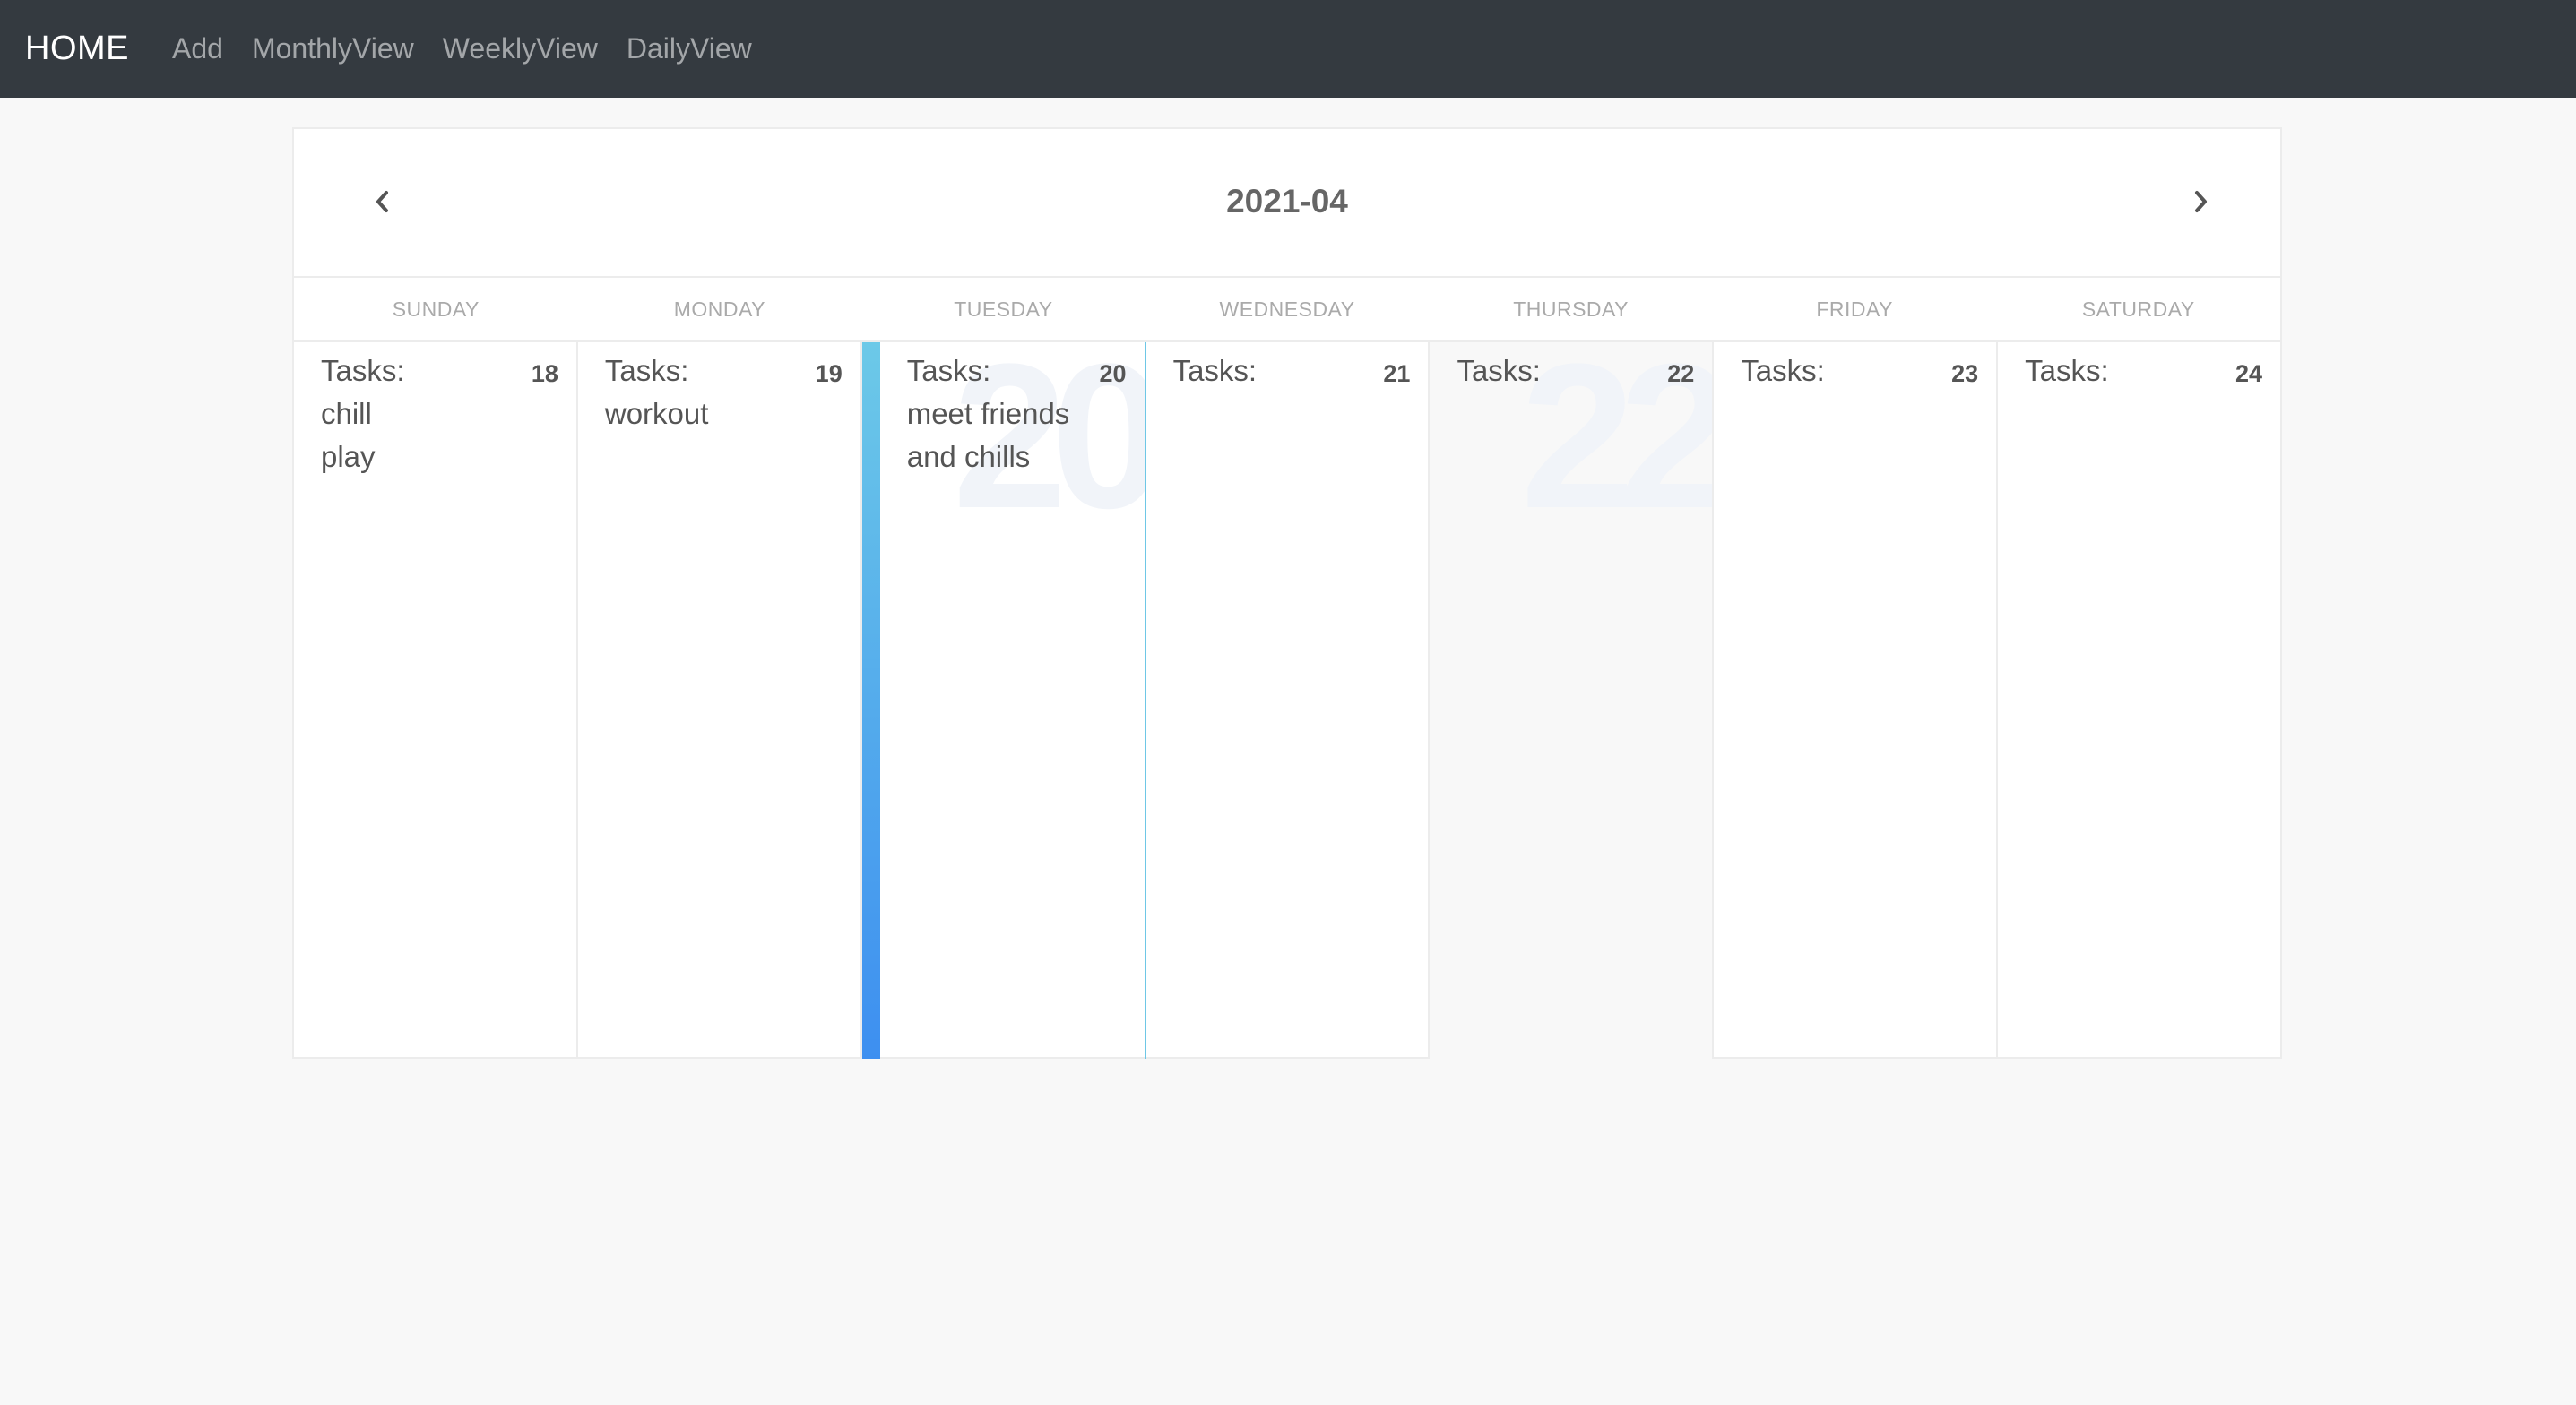  Describe the element at coordinates (720, 700) in the screenshot. I see `day-cell: Tasks: workout 19` at that location.